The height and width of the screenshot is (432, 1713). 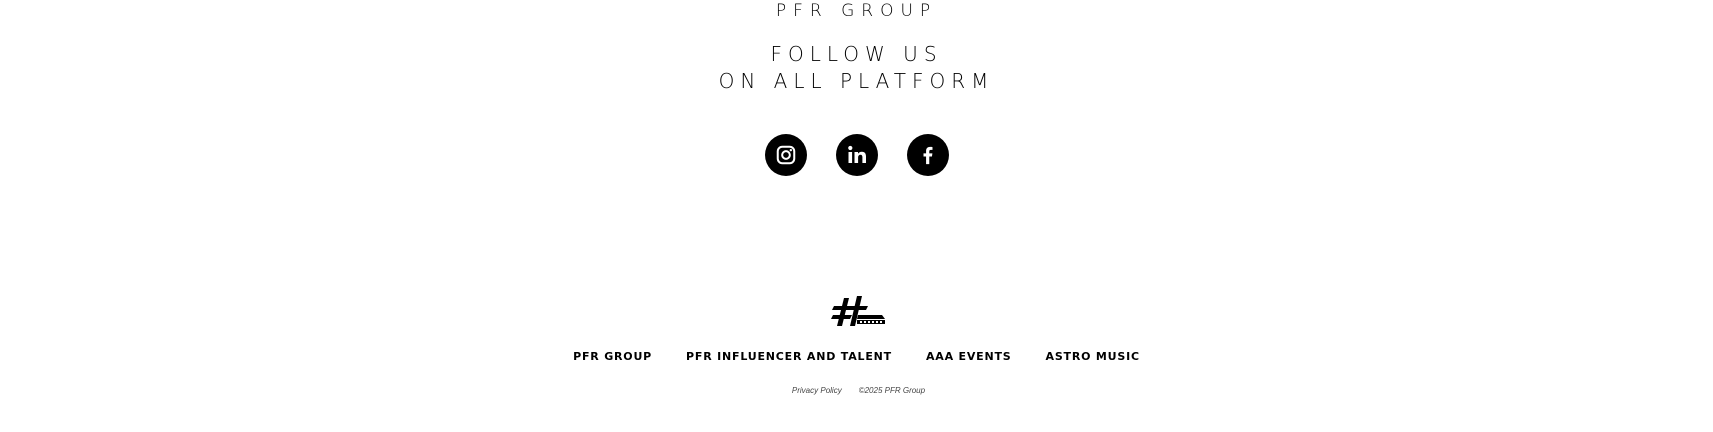 What do you see at coordinates (858, 312) in the screenshot?
I see `hashtag-logo-icon` at bounding box center [858, 312].